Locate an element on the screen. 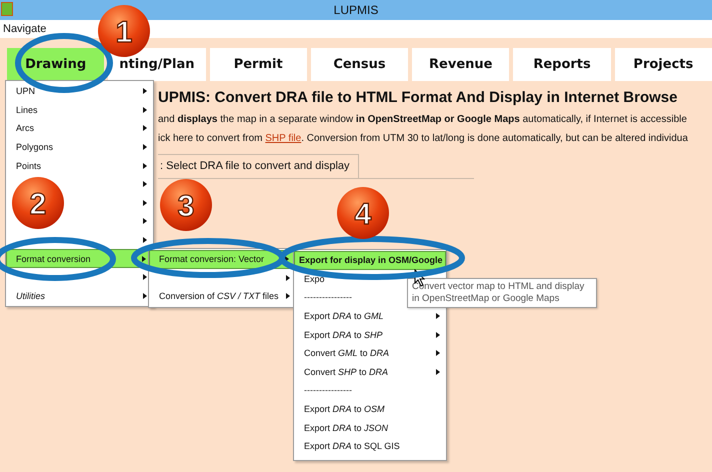 The width and height of the screenshot is (712, 472). menu-item: Export DRA to SHP is located at coordinates (370, 334).